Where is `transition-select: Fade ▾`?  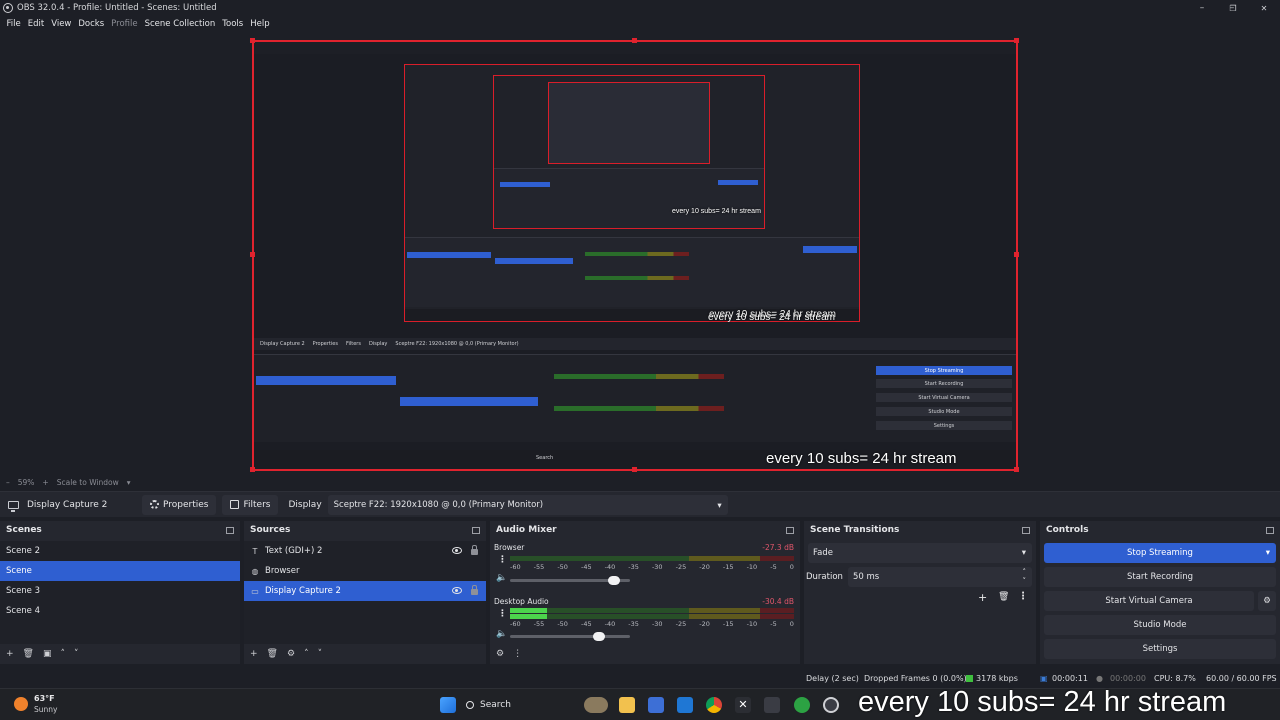
transition-select: Fade ▾ is located at coordinates (920, 553).